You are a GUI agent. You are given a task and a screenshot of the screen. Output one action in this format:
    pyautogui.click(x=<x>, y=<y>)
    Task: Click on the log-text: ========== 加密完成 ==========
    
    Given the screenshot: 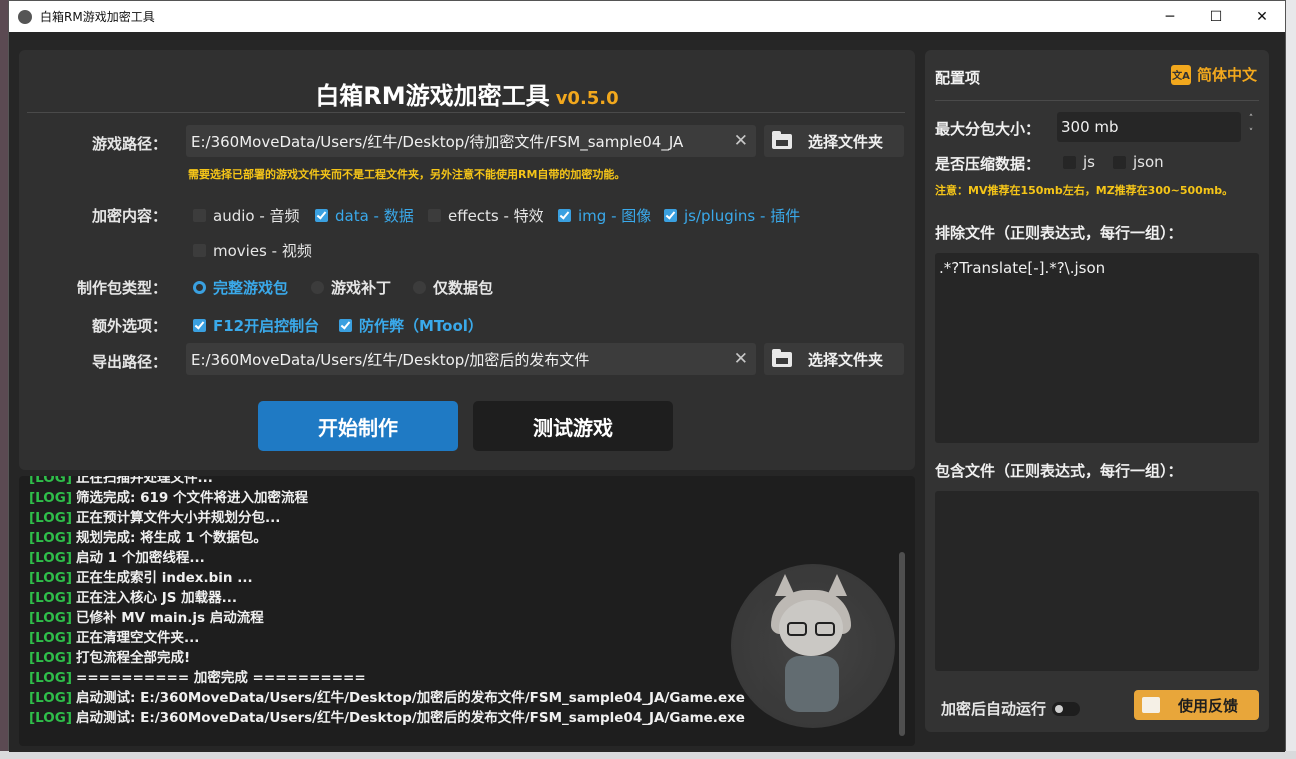 What is the action you would take?
    pyautogui.click(x=221, y=678)
    